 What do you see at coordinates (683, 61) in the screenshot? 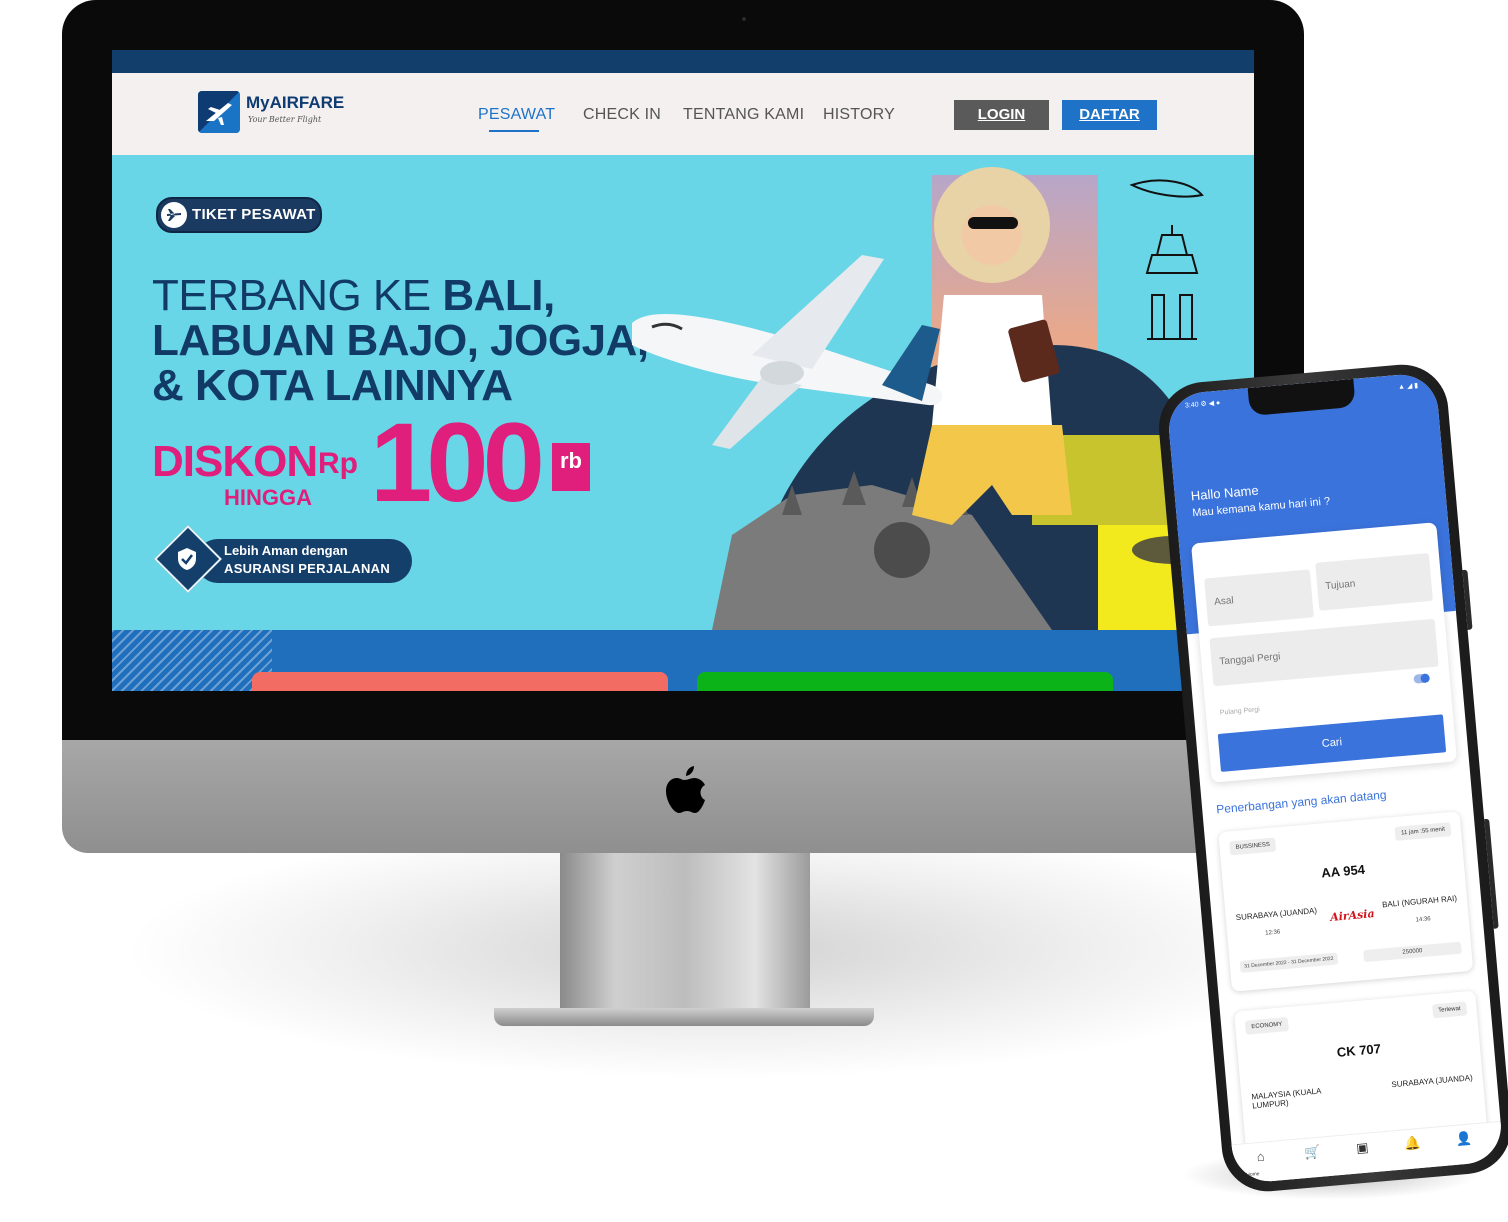
I see `top-color-bar` at bounding box center [683, 61].